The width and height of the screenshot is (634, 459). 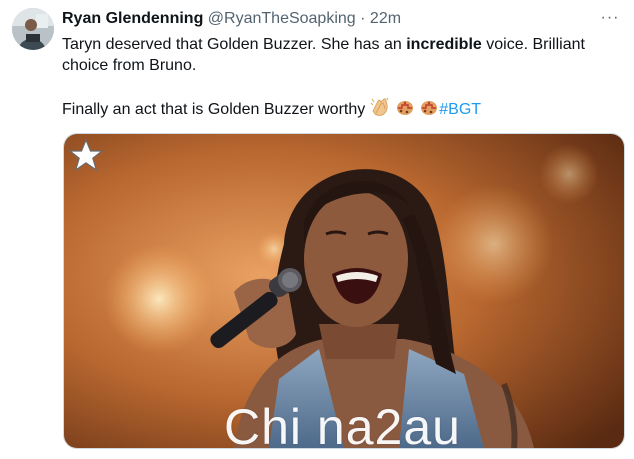 I want to click on avatar, so click(x=33, y=29).